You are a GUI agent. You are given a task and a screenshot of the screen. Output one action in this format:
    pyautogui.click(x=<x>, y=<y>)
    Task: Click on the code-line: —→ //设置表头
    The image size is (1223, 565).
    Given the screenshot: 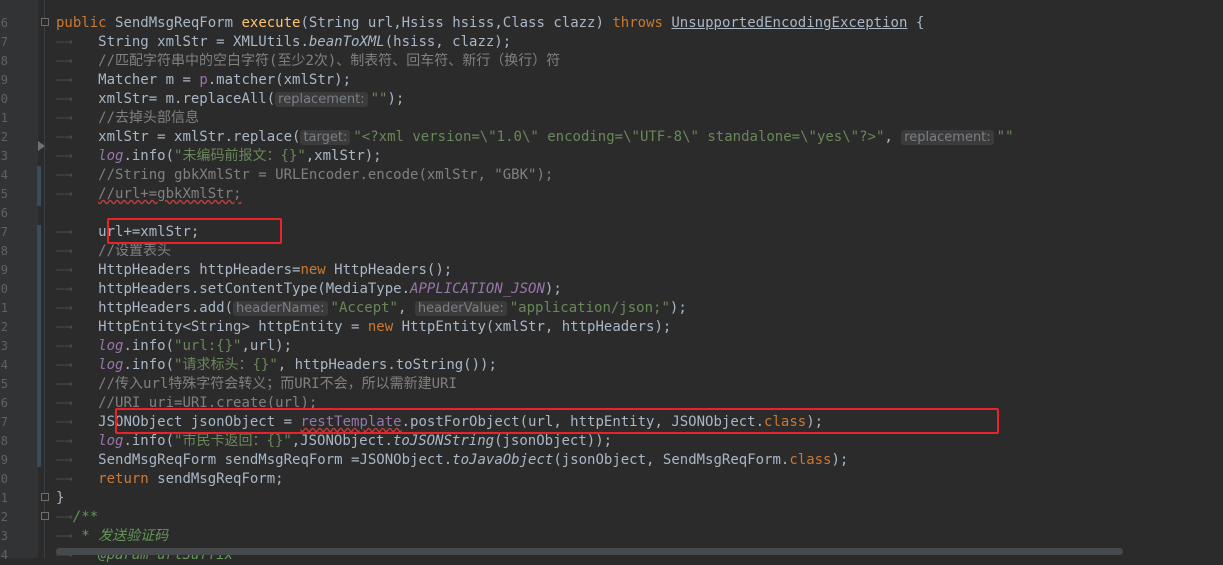 What is the action you would take?
    pyautogui.click(x=114, y=251)
    